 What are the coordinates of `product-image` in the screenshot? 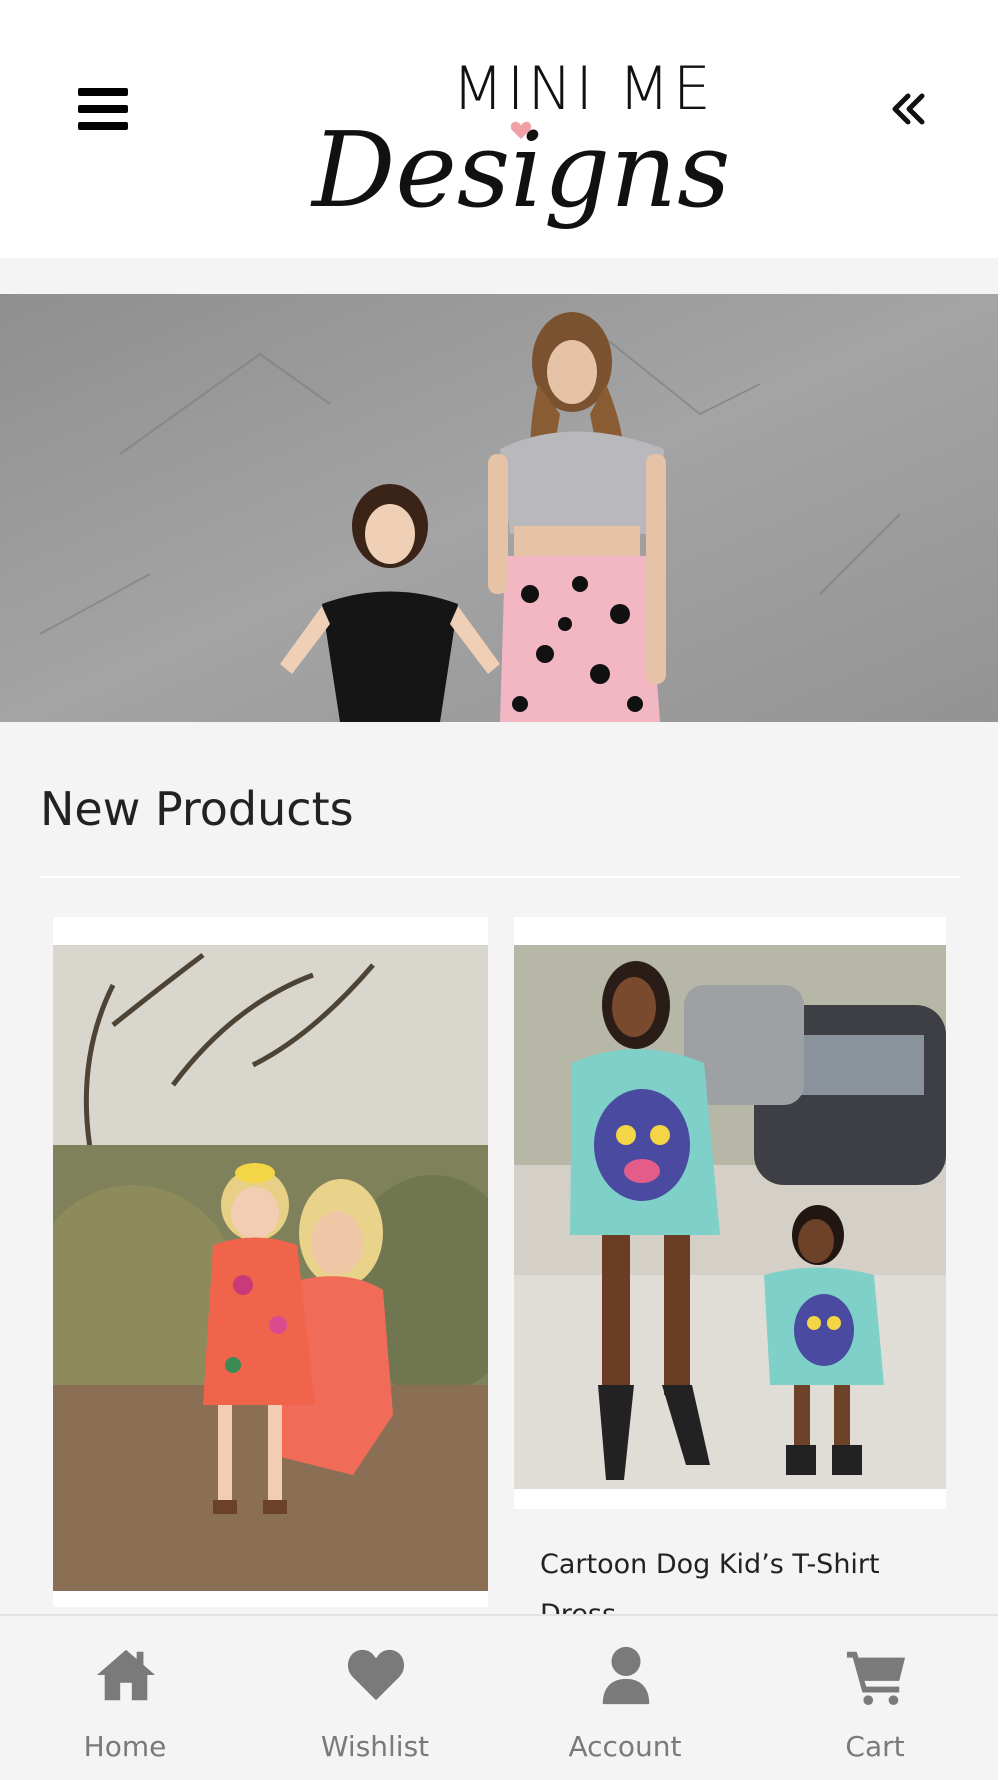 It's located at (730, 1217).